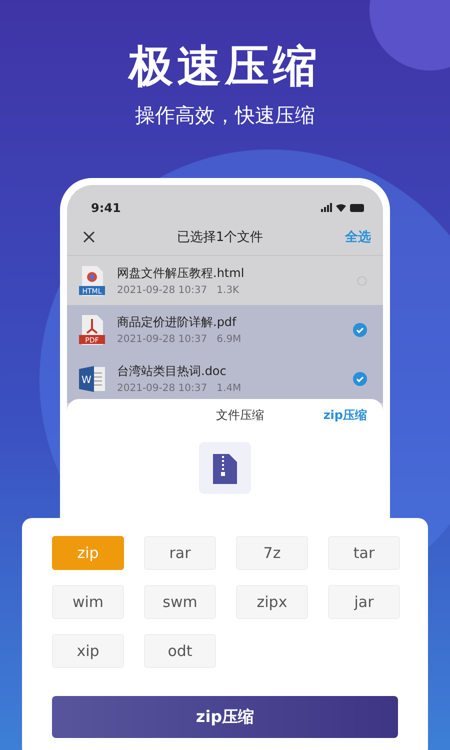  I want to click on format-option: odt, so click(180, 651).